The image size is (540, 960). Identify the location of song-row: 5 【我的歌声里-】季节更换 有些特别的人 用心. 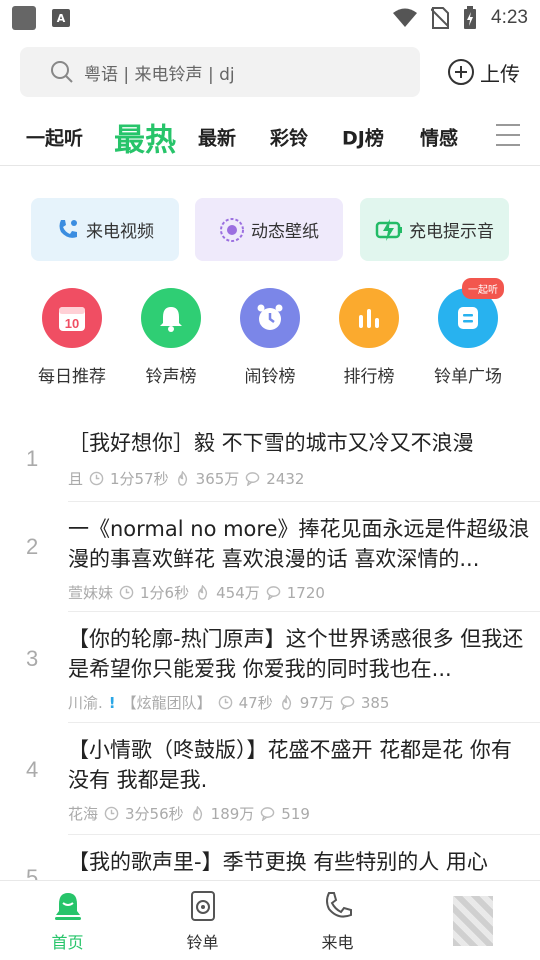
(270, 857).